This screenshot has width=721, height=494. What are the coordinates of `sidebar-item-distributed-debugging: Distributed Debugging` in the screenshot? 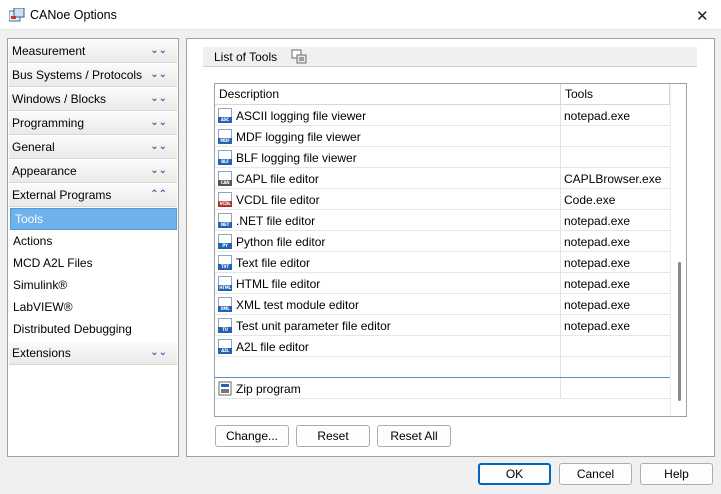 It's located at (93, 329).